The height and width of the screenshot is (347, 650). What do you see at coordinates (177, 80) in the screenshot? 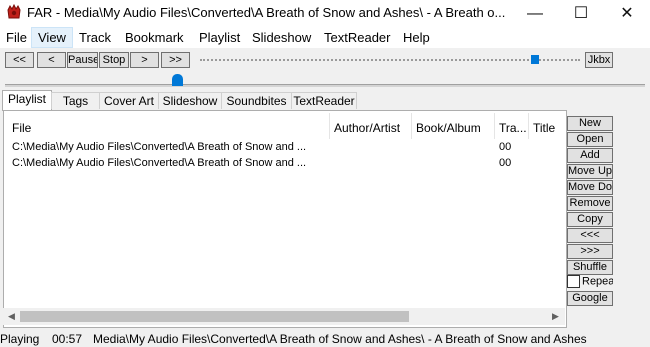
I see `position-slider-thumb` at bounding box center [177, 80].